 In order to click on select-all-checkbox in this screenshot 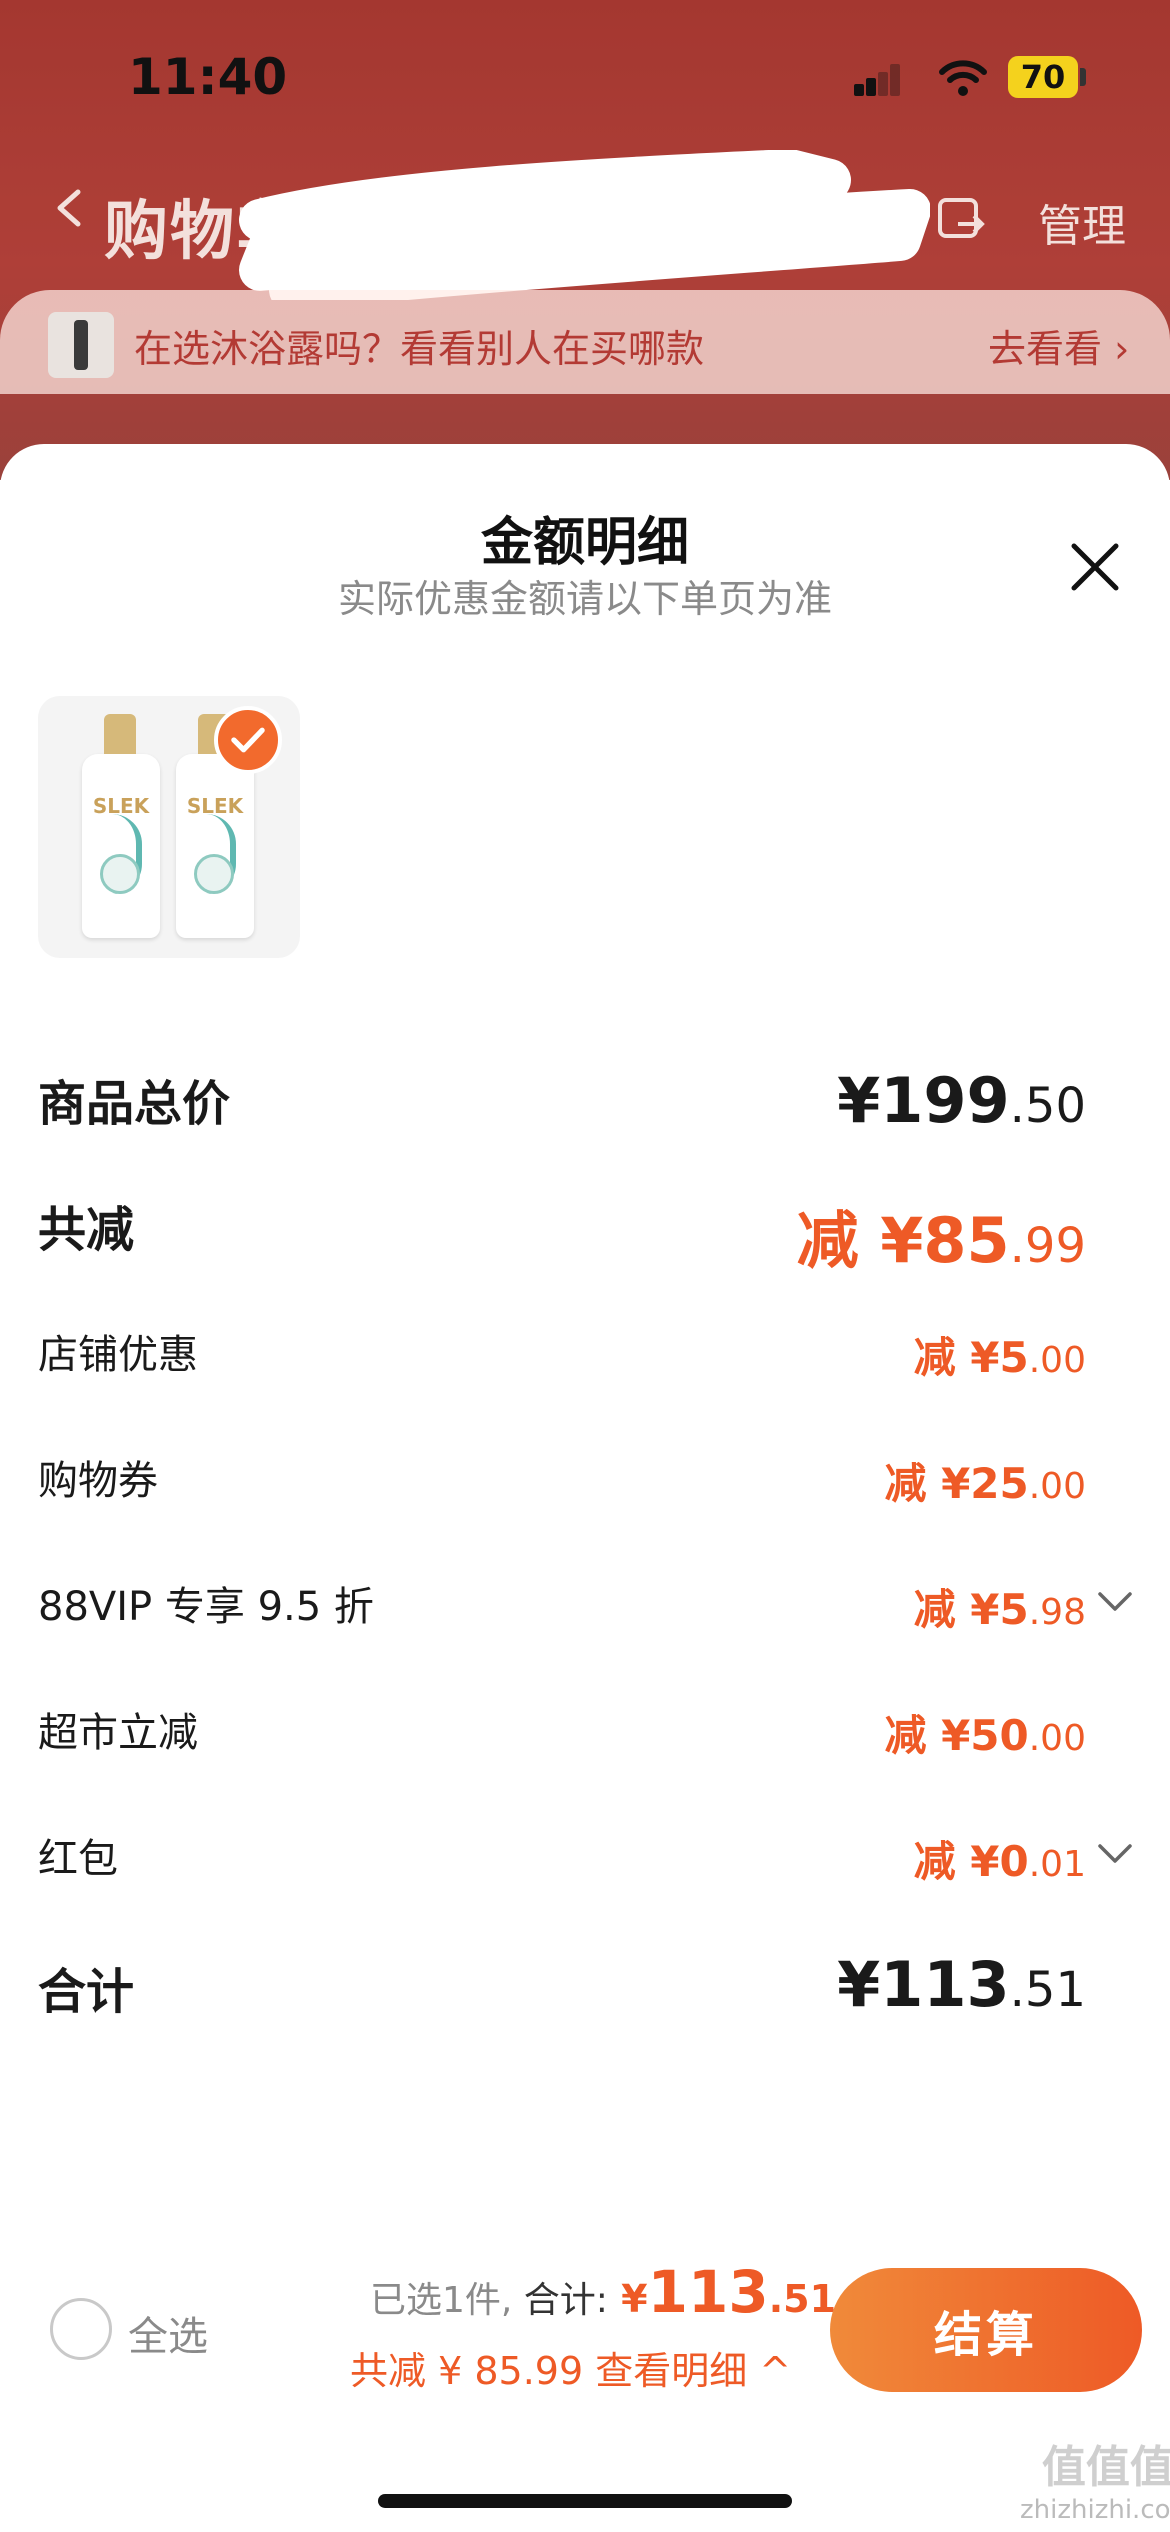, I will do `click(81, 2329)`.